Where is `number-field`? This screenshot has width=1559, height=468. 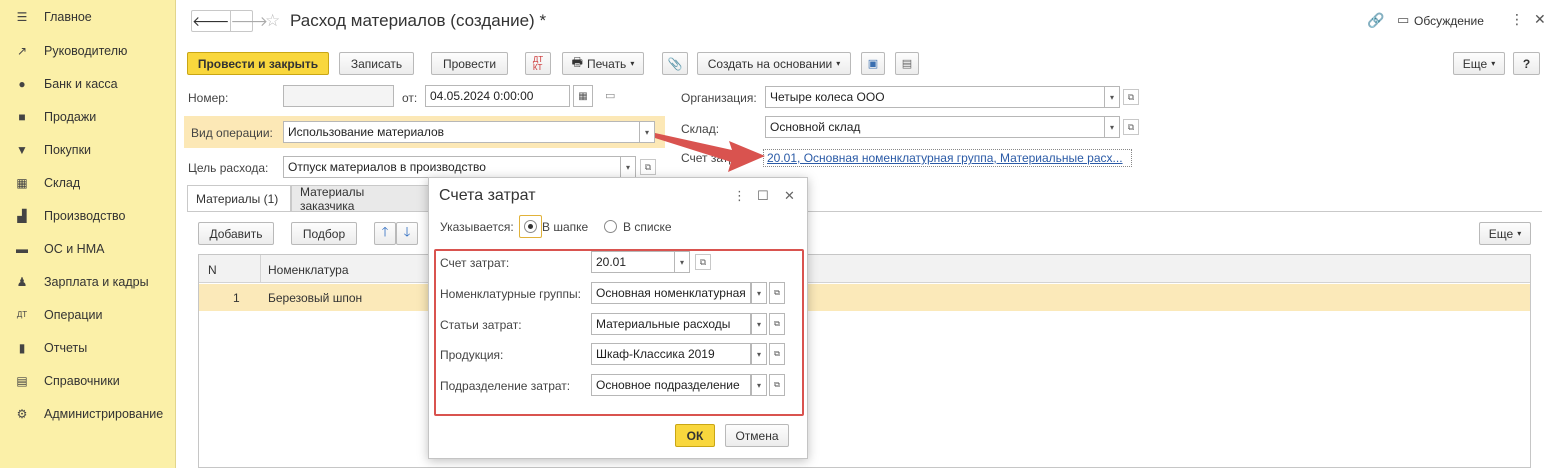 number-field is located at coordinates (338, 96).